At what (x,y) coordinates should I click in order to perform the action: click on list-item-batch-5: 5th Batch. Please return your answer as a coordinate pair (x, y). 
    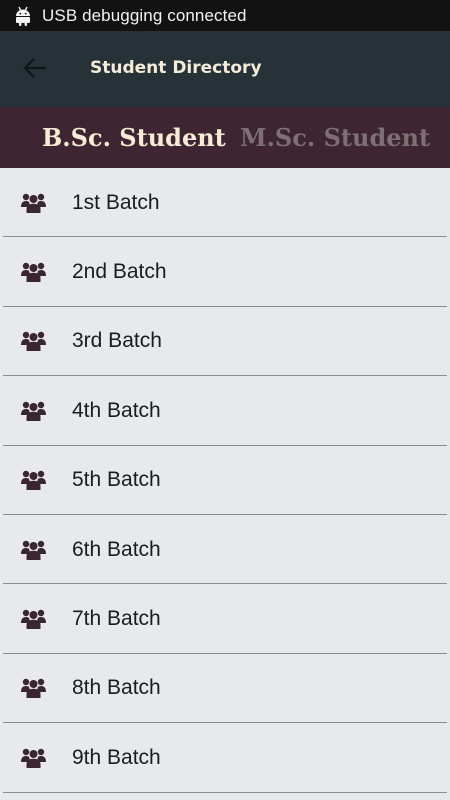
    Looking at the image, I should click on (225, 480).